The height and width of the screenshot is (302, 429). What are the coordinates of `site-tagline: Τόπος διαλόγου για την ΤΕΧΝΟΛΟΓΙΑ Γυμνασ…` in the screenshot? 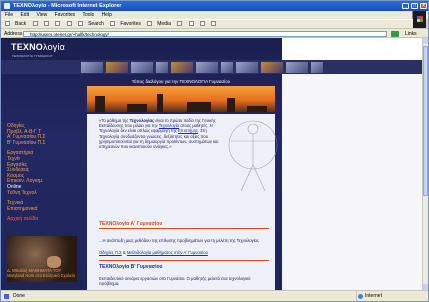 It's located at (181, 81).